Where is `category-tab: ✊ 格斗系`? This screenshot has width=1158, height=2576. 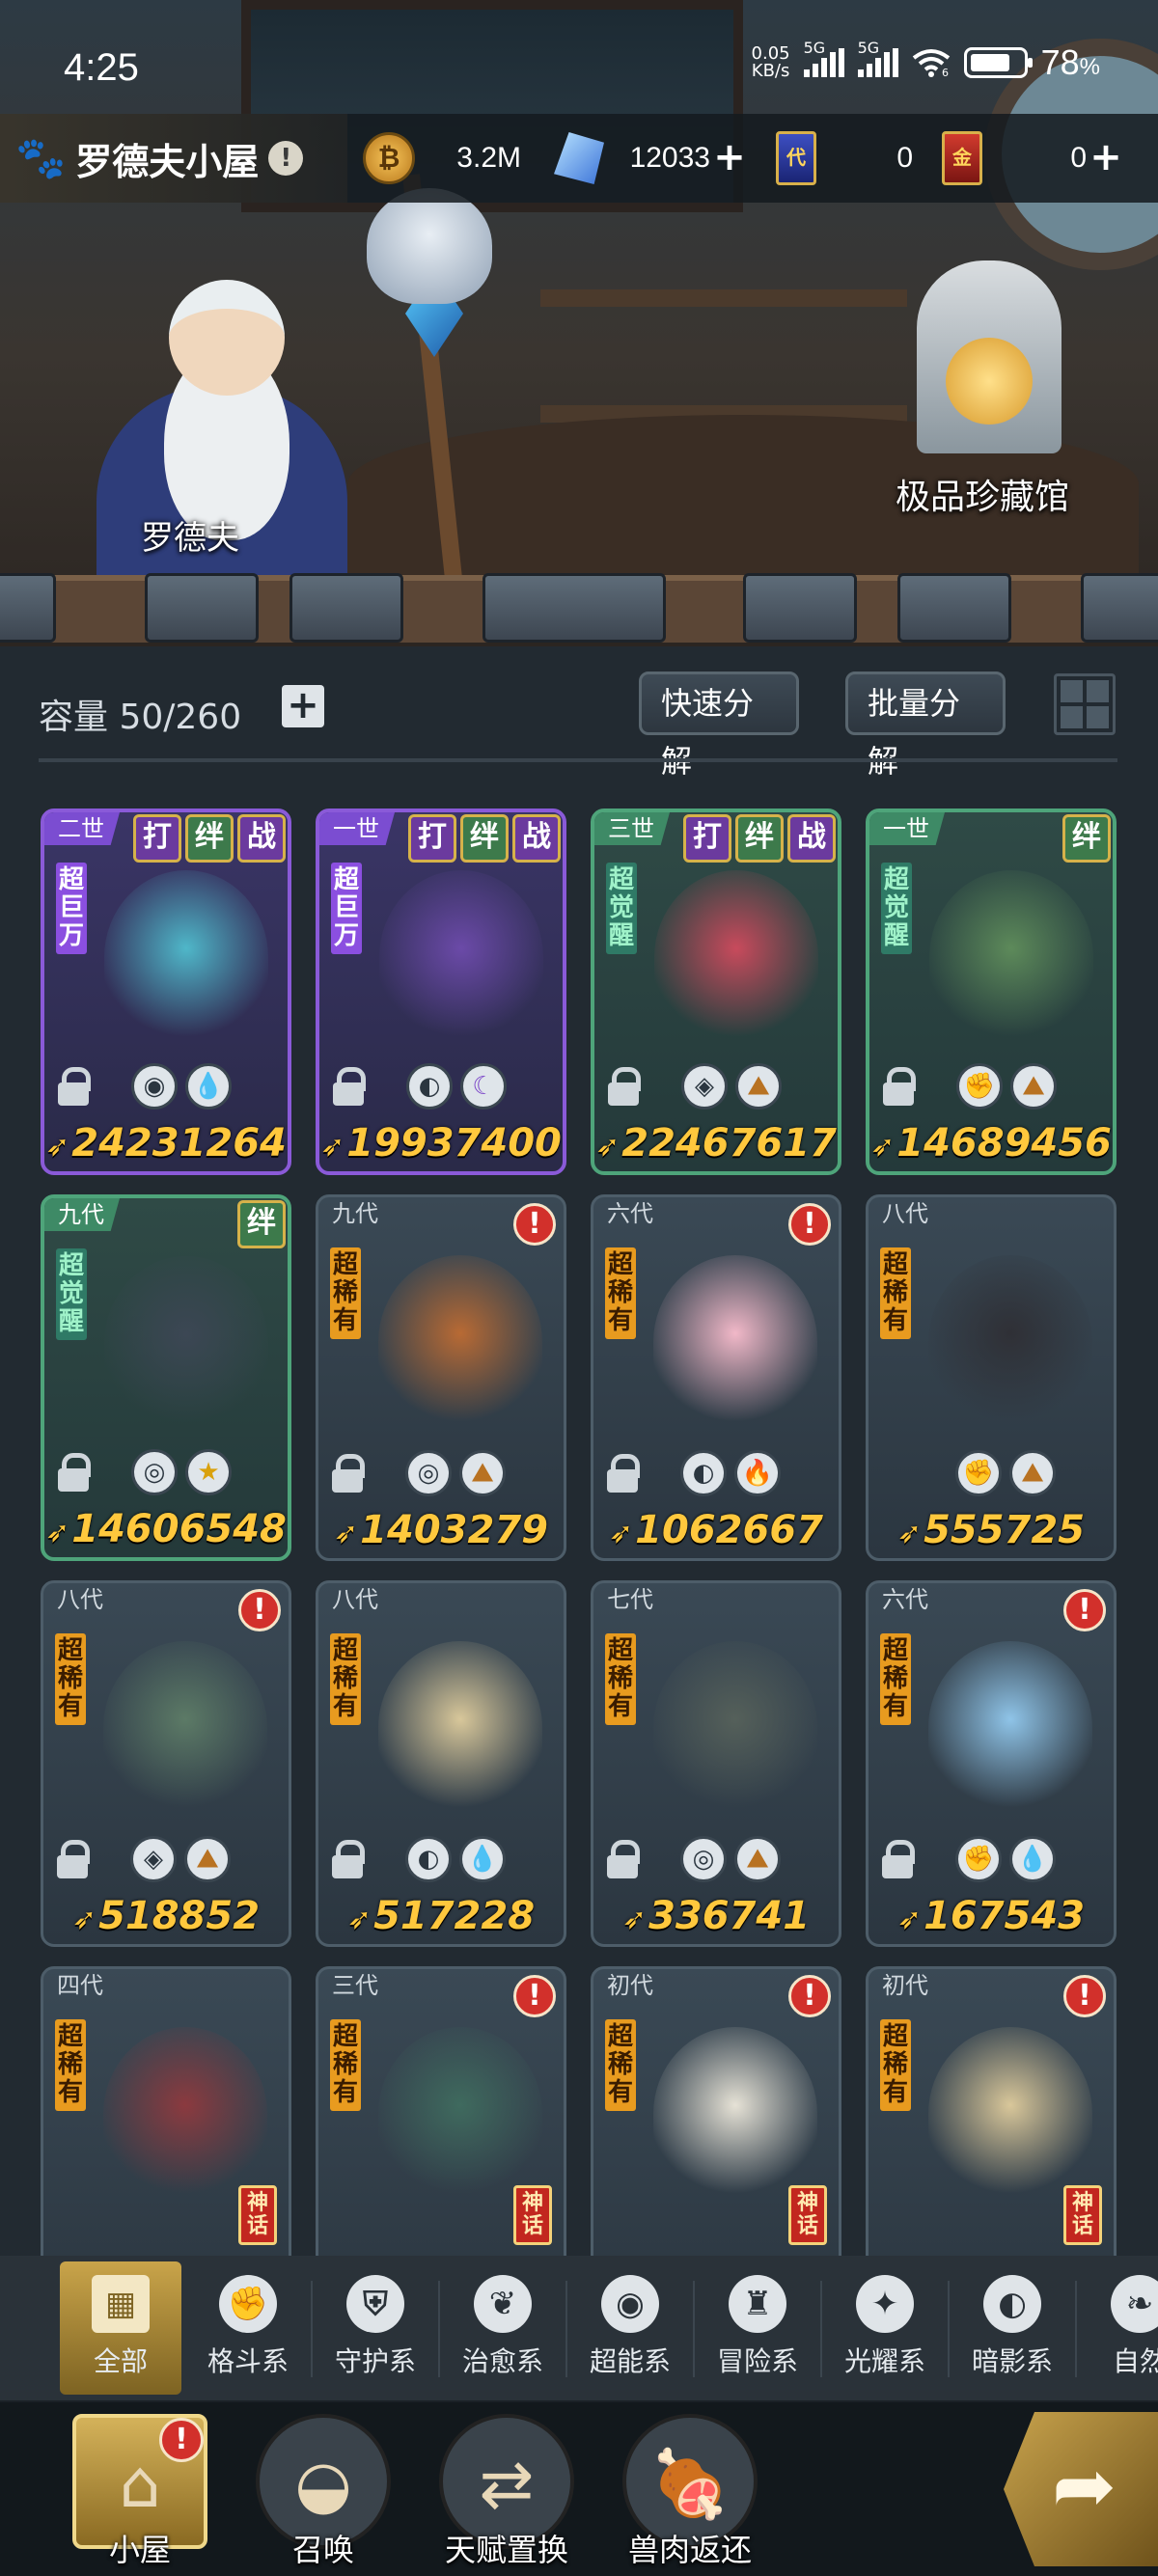
category-tab: ✊ 格斗系 is located at coordinates (250, 2328).